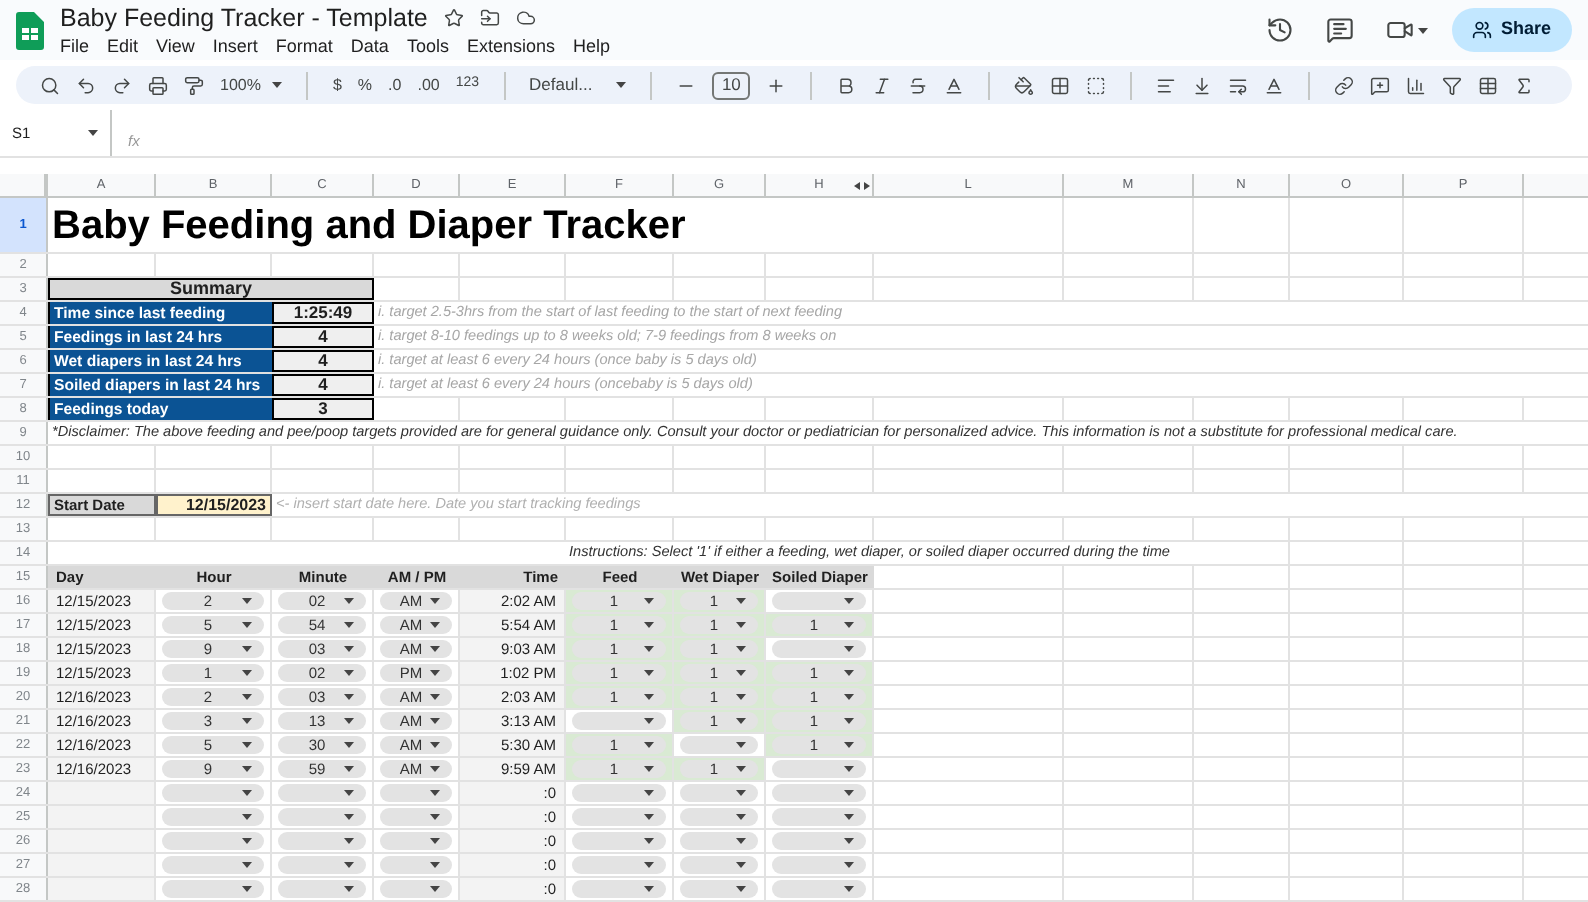 The height and width of the screenshot is (902, 1588). What do you see at coordinates (489, 18) in the screenshot?
I see `folder-icon` at bounding box center [489, 18].